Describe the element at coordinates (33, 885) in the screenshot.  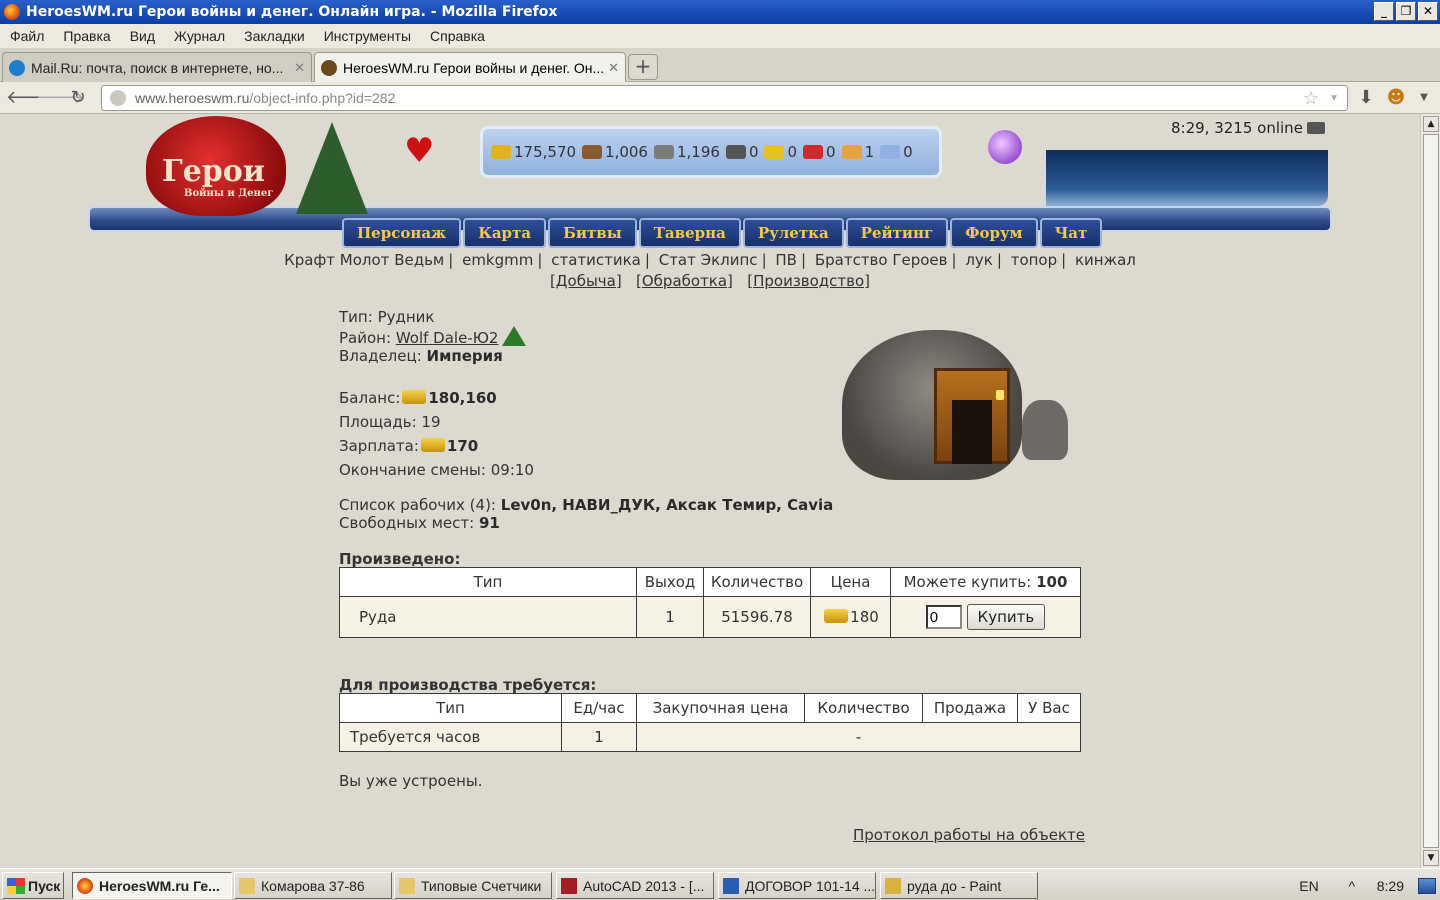
I see `start-button: Пуск` at that location.